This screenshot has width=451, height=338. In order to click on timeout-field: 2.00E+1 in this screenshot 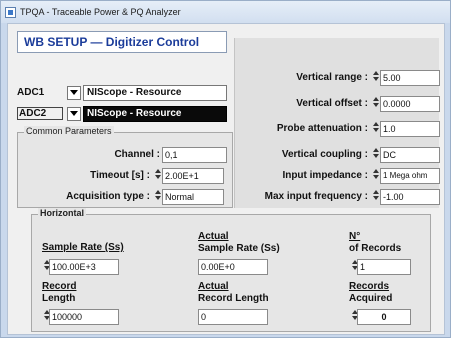, I will do `click(193, 175)`.